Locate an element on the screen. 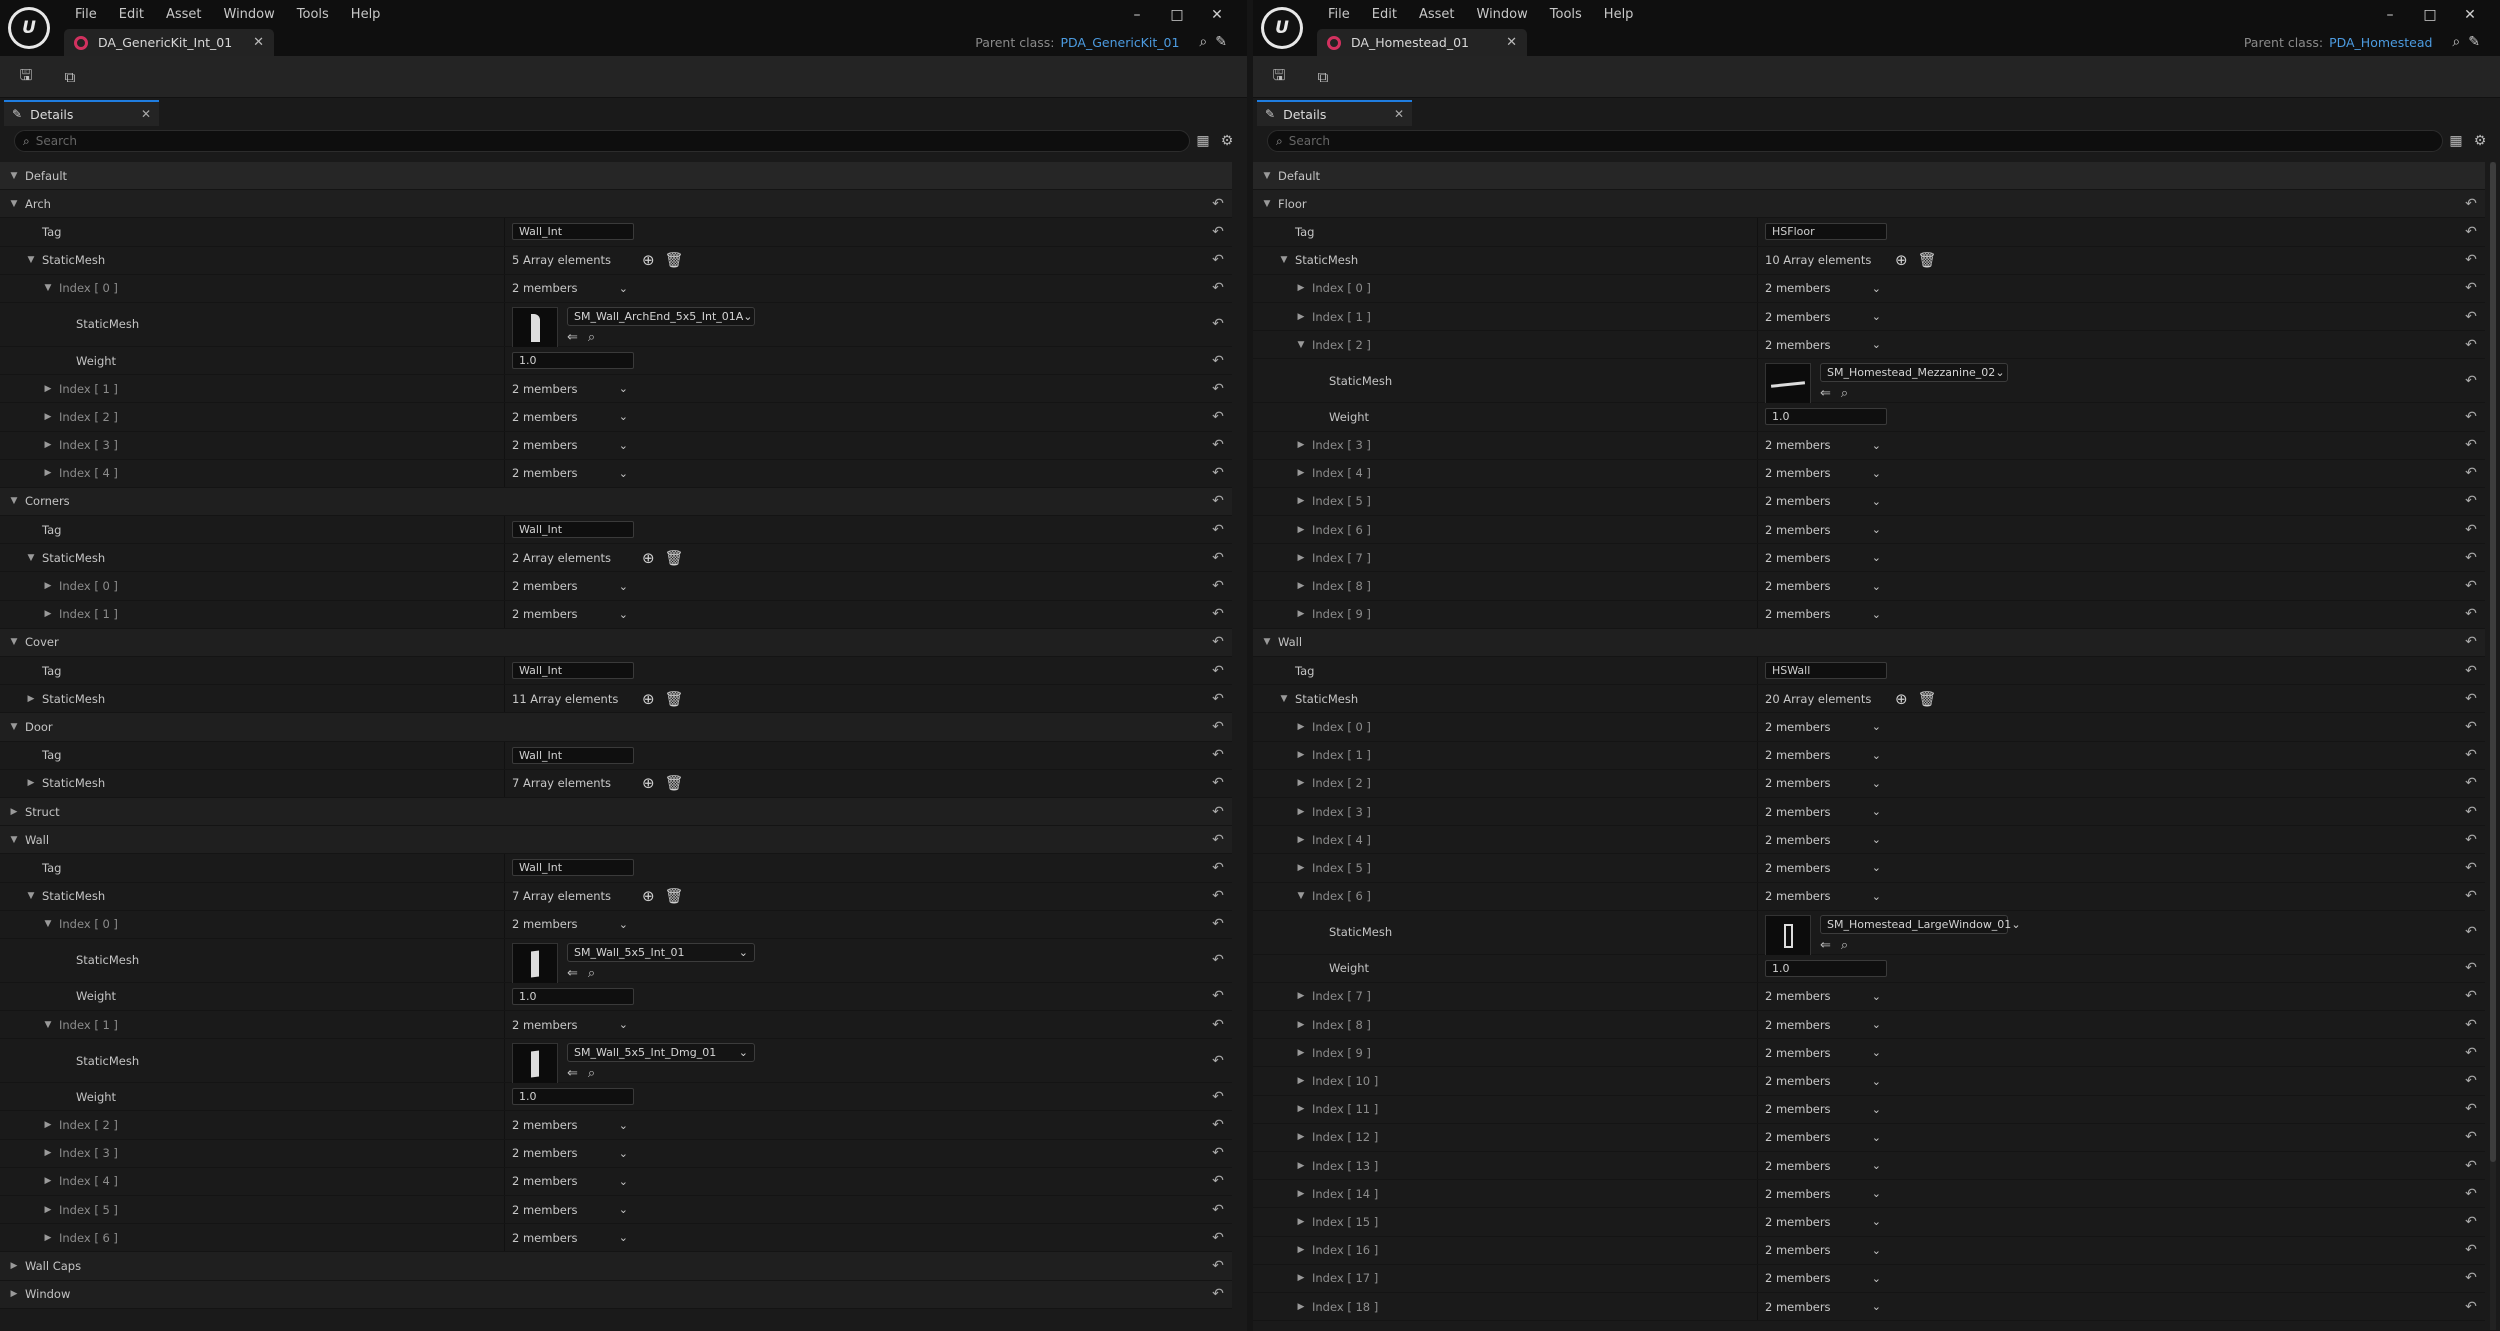  details-panel-tab: ✎ Details ✕ is located at coordinates (81, 113).